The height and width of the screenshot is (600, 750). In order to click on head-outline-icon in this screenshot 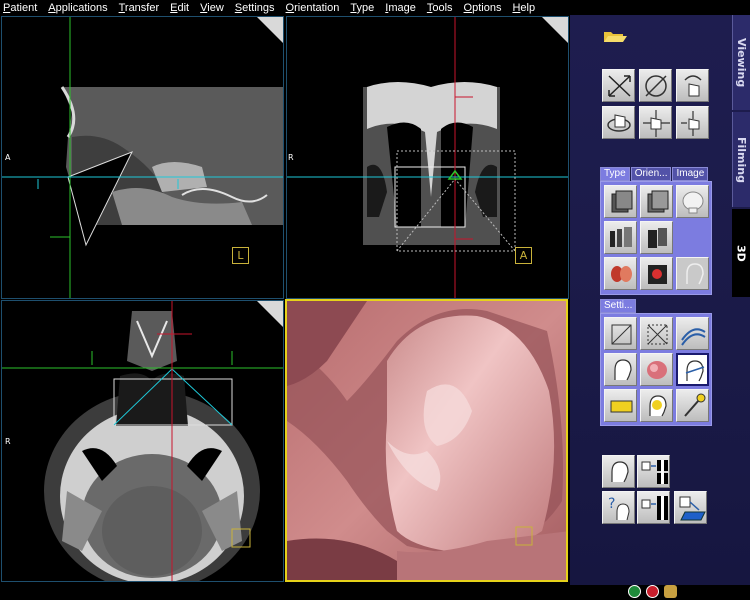, I will do `click(695, 274)`.